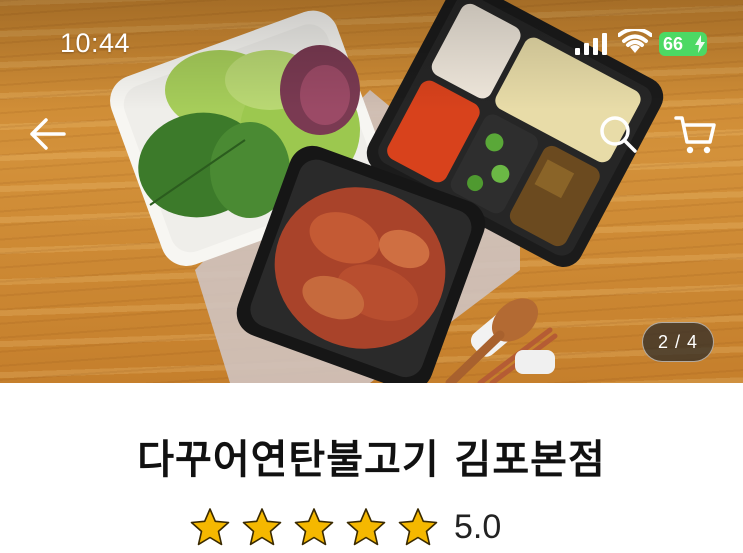 Image resolution: width=743 pixels, height=553 pixels. Describe the element at coordinates (371, 132) in the screenshot. I see `top-nav` at that location.